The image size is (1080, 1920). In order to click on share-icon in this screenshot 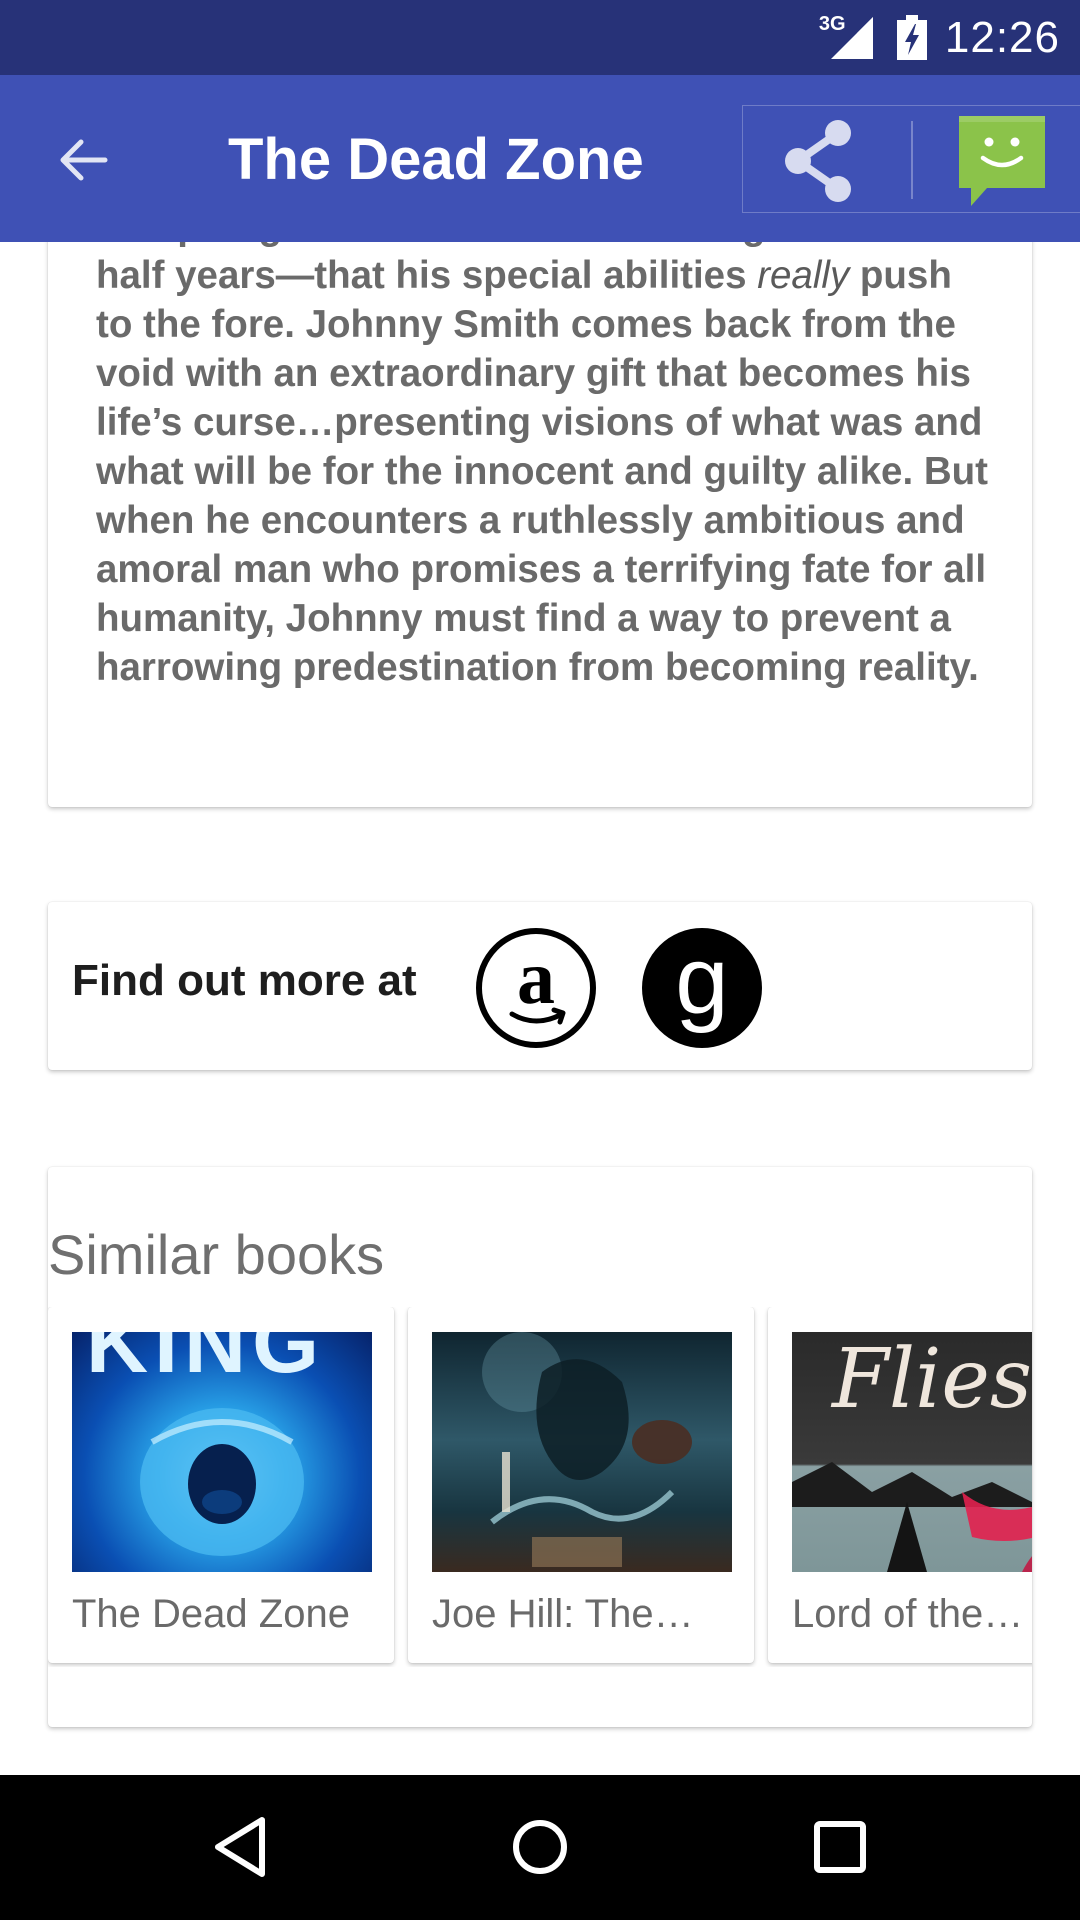, I will do `click(818, 161)`.